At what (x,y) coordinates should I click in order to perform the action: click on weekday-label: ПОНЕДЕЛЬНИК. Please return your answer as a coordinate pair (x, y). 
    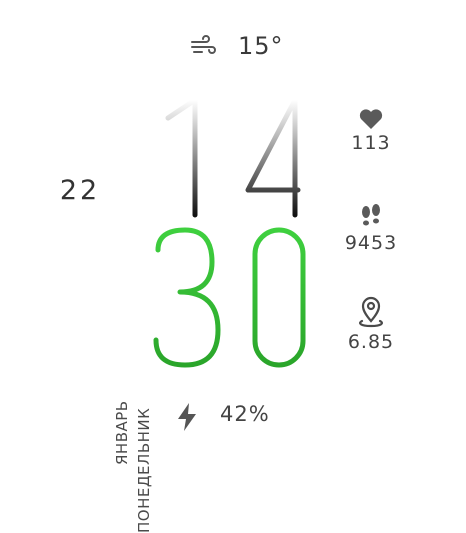
    Looking at the image, I should click on (144, 470).